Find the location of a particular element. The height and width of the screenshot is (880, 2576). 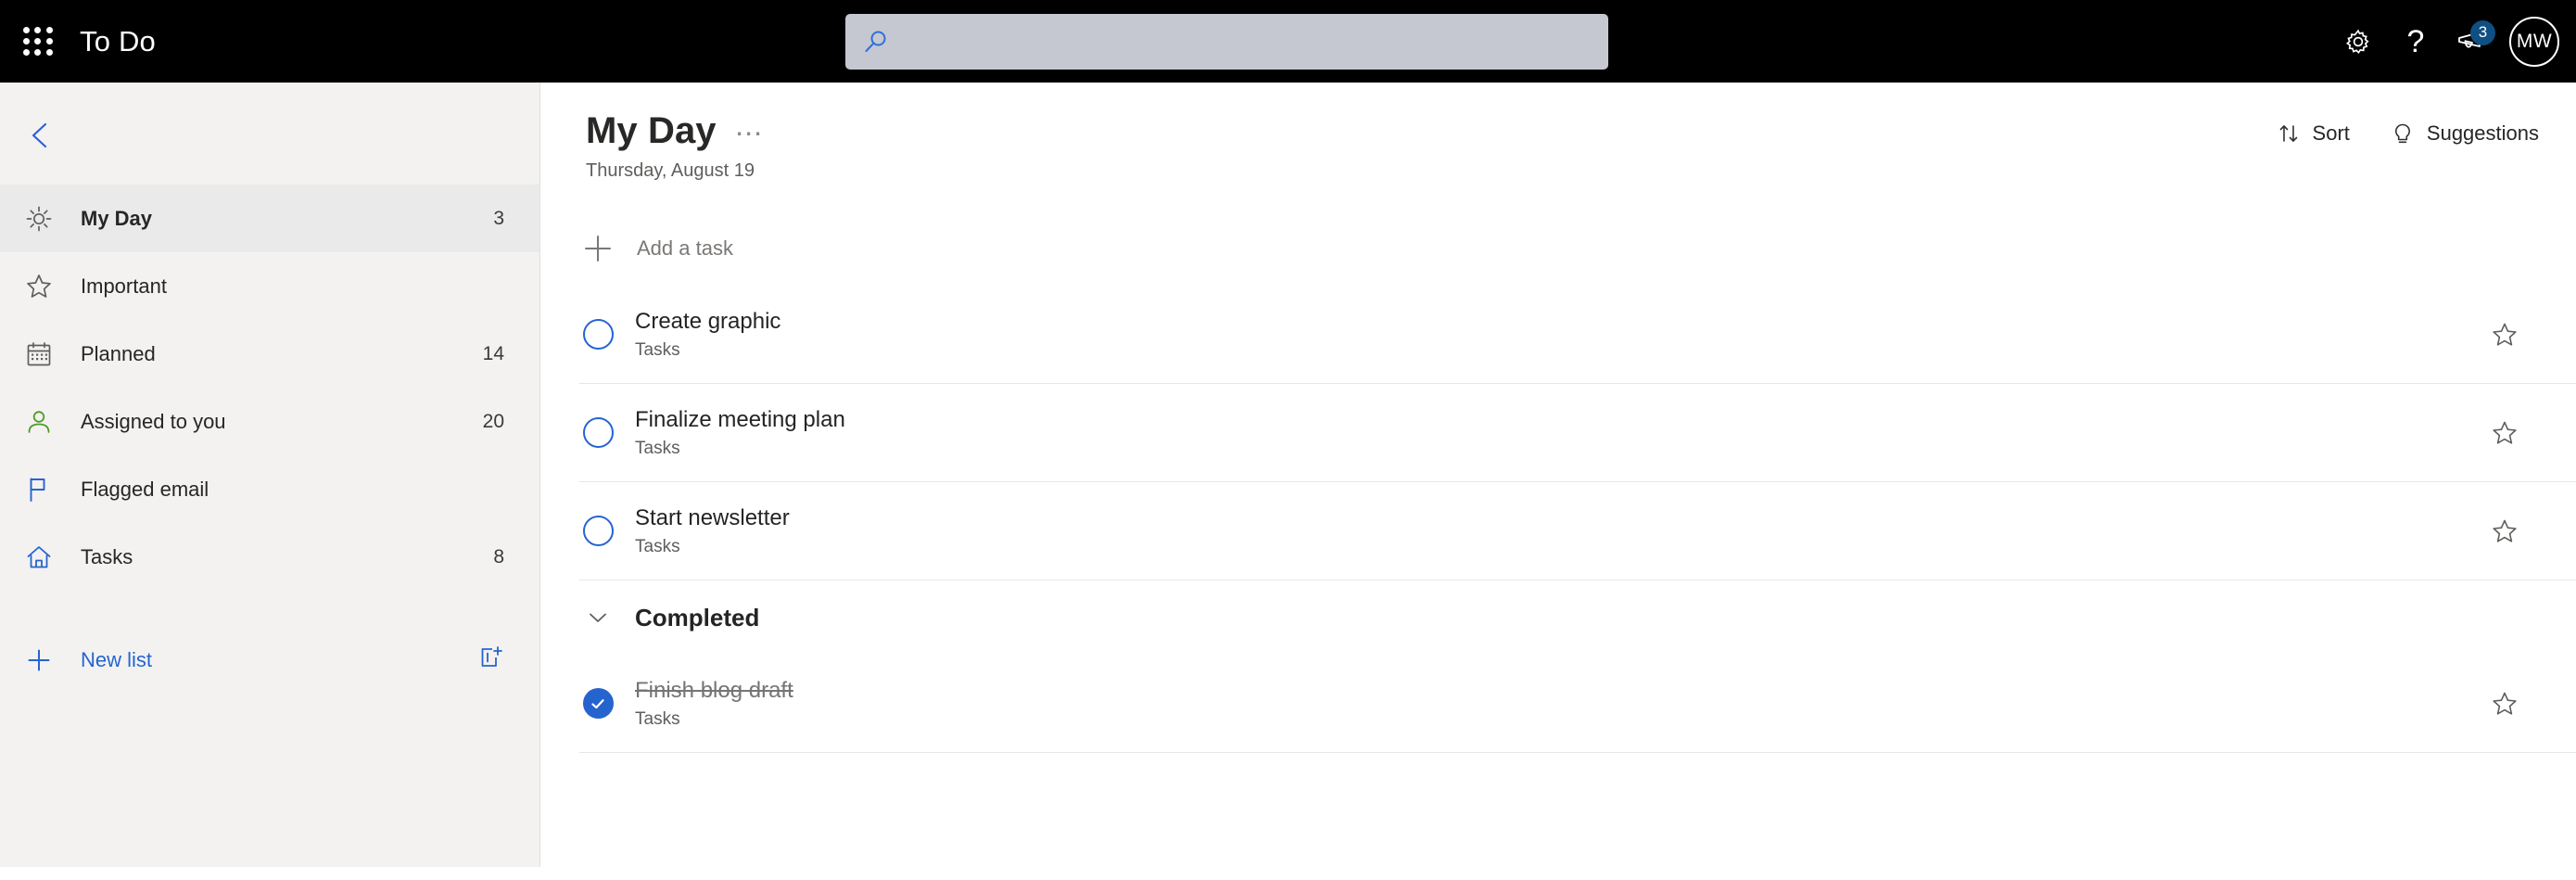

notification-badge: 3 is located at coordinates (2483, 32).